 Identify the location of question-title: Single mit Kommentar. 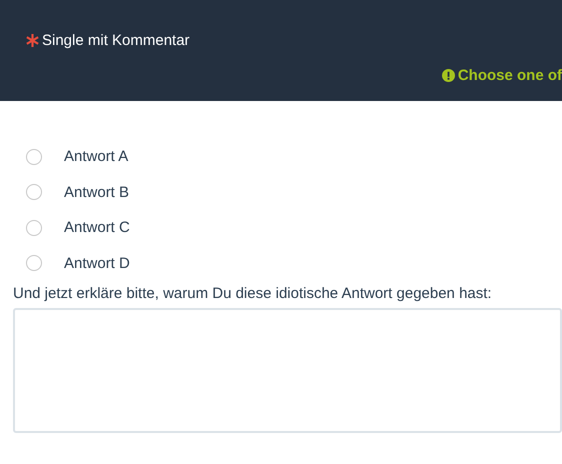
(116, 40).